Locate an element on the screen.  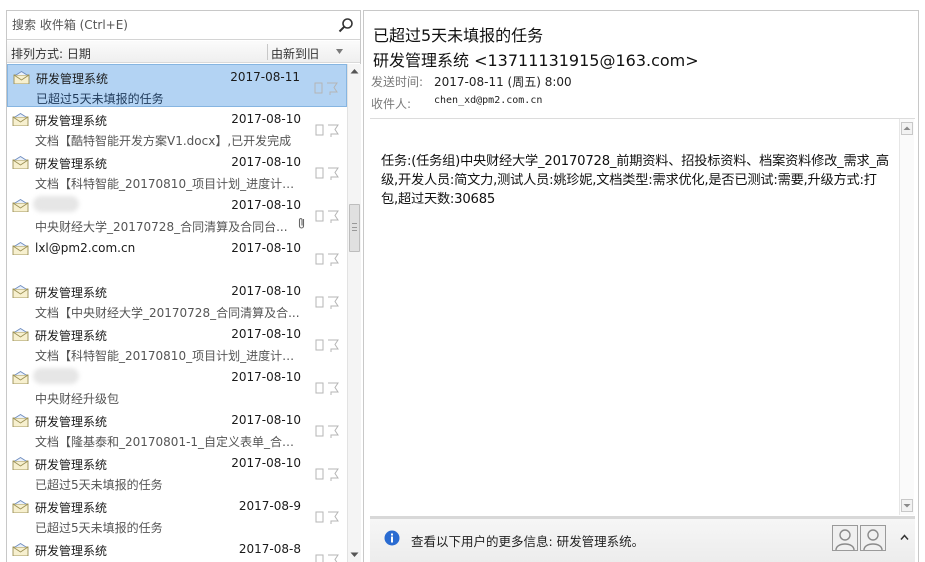
message-subject: 文档【酷特智能开发方案V1.docx】,已开发完成 is located at coordinates (163, 141).